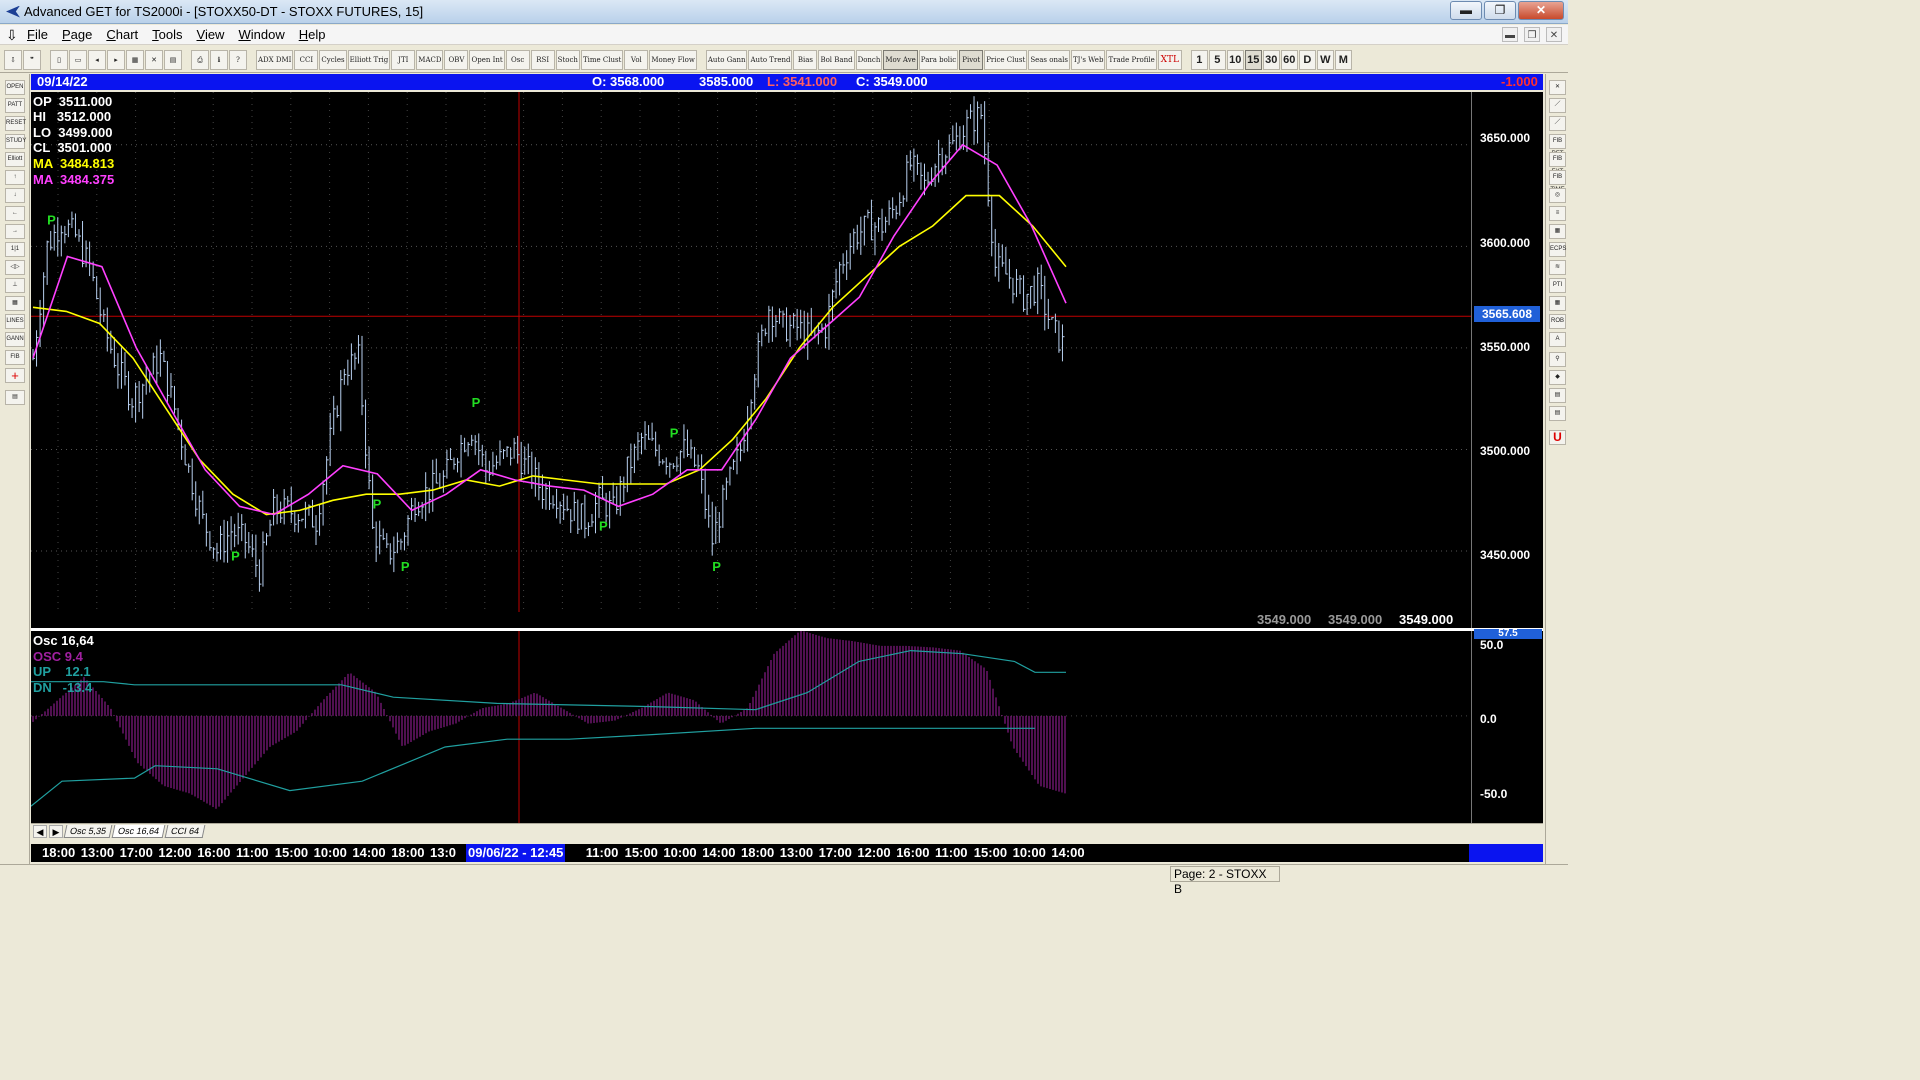 The image size is (1920, 1080). What do you see at coordinates (1541, 10) in the screenshot?
I see `close-button: ✕` at bounding box center [1541, 10].